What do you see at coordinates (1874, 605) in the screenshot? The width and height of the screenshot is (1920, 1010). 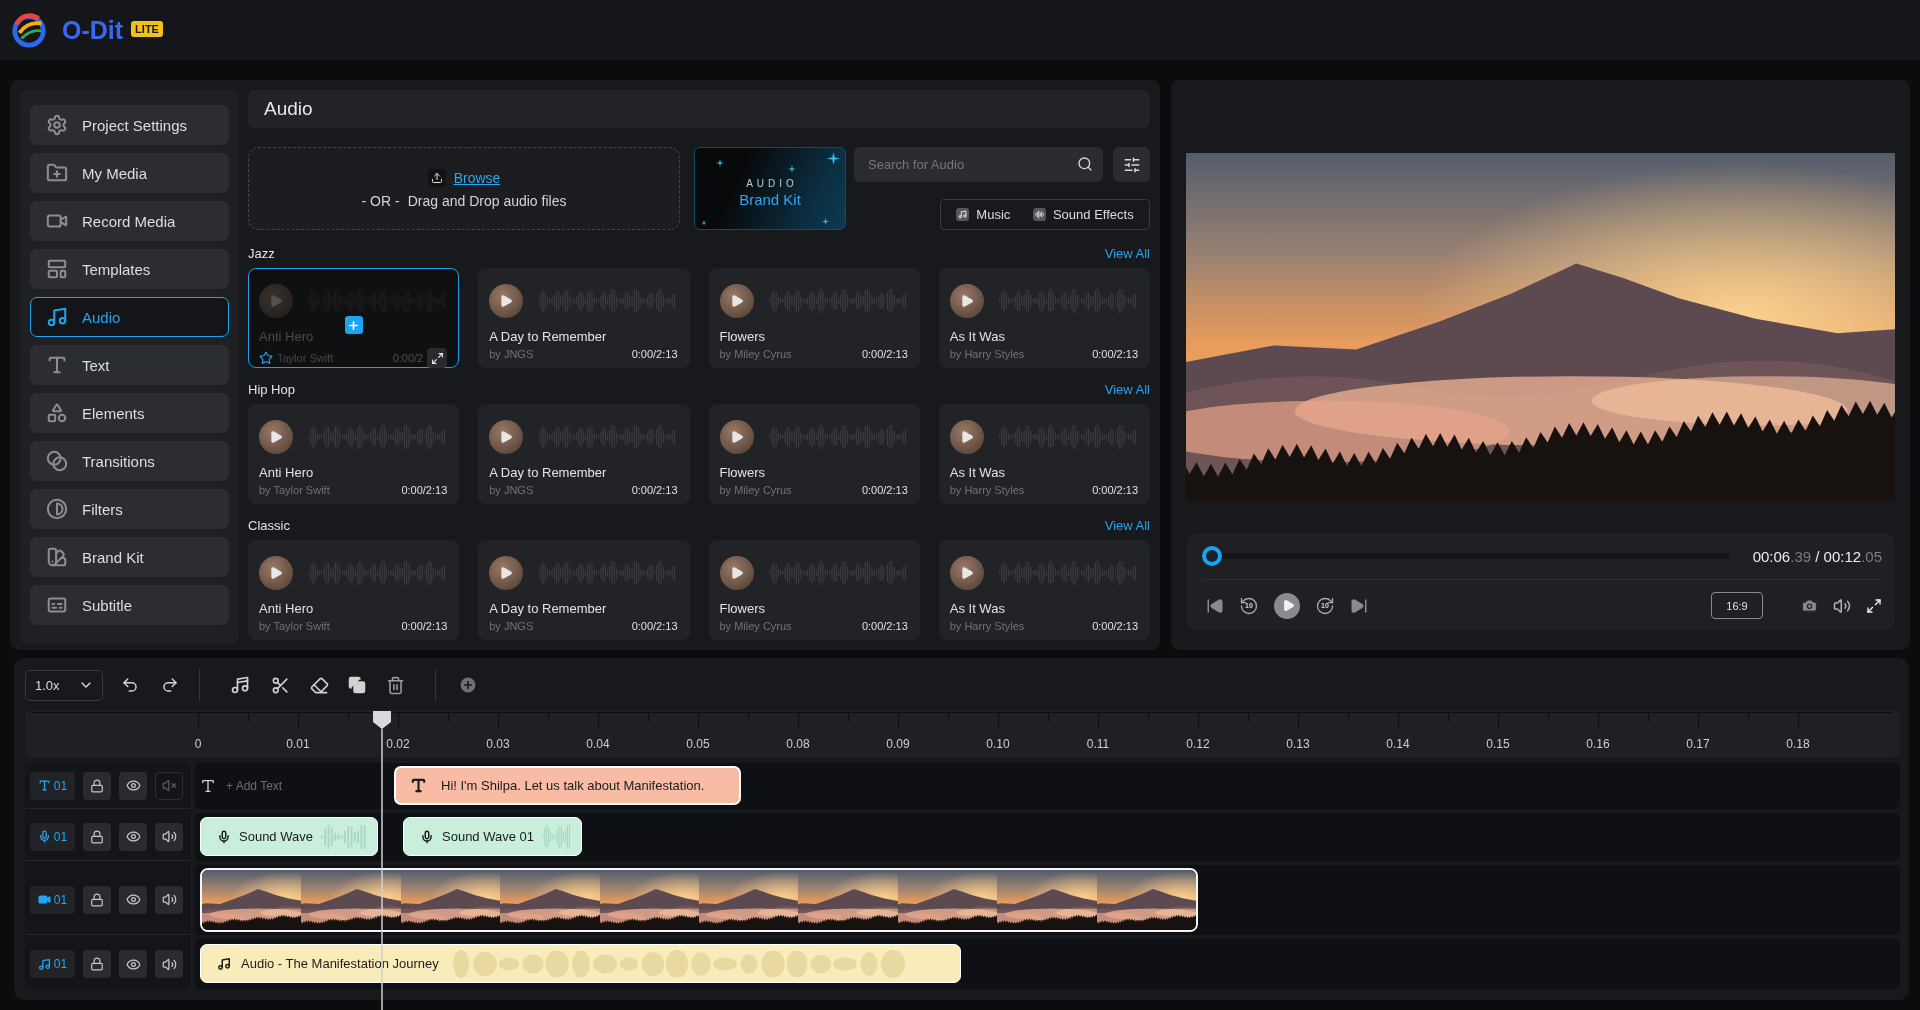 I see `fullscreen-icon` at bounding box center [1874, 605].